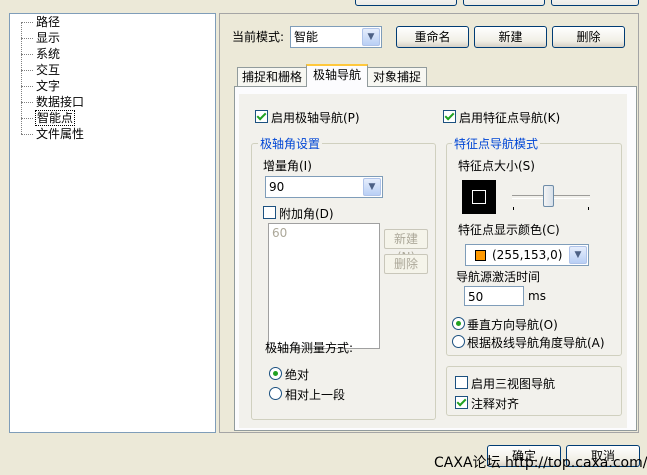 Image resolution: width=647 pixels, height=475 pixels. What do you see at coordinates (536, 343) in the screenshot?
I see `polar-line-nav-label: 根据极线导航角度导航(A)` at bounding box center [536, 343].